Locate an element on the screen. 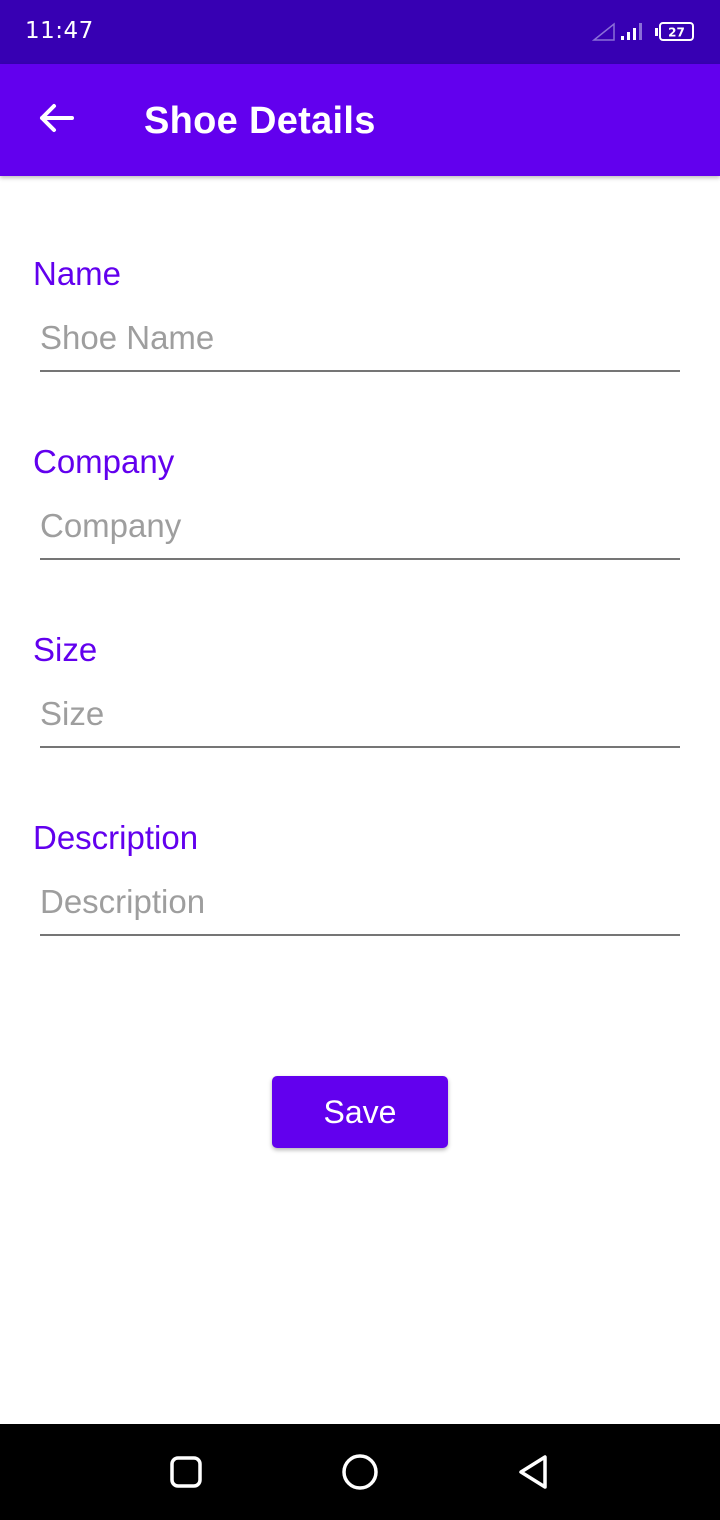 The width and height of the screenshot is (720, 1520). system-nav-bar is located at coordinates (360, 1472).